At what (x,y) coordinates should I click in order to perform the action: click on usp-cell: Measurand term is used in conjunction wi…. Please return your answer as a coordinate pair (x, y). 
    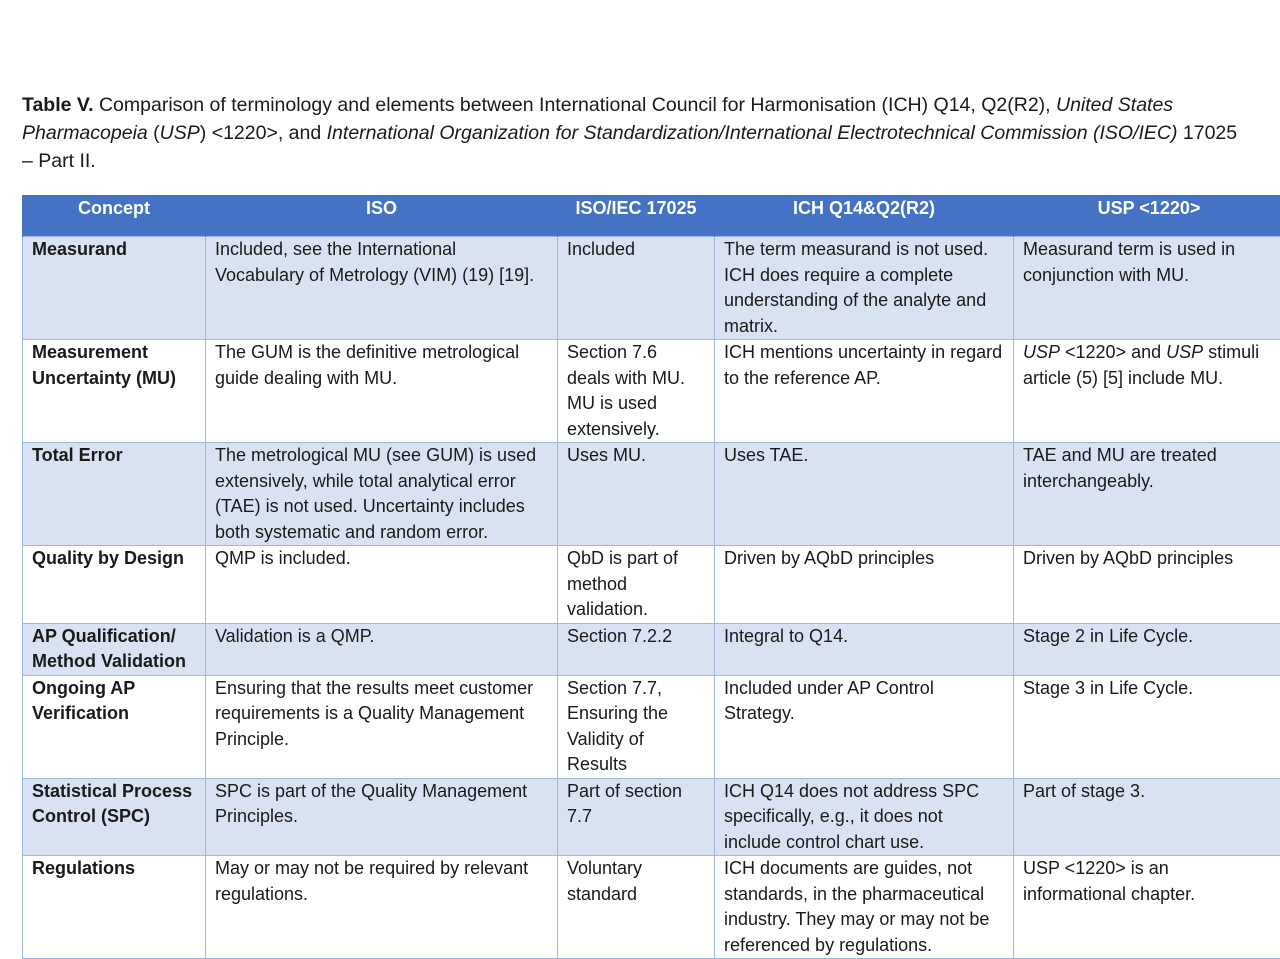
    Looking at the image, I should click on (1147, 288).